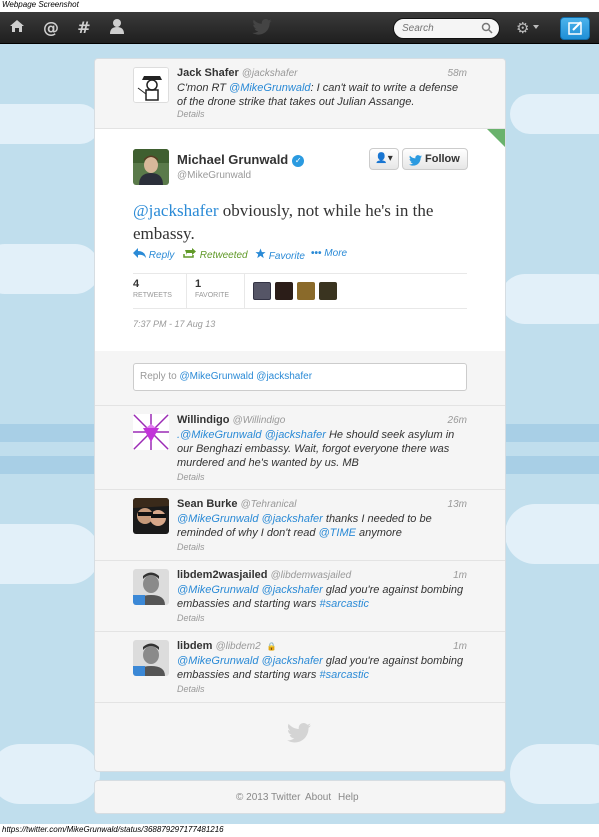 The width and height of the screenshot is (599, 837). I want to click on reply-icon, so click(139, 253).